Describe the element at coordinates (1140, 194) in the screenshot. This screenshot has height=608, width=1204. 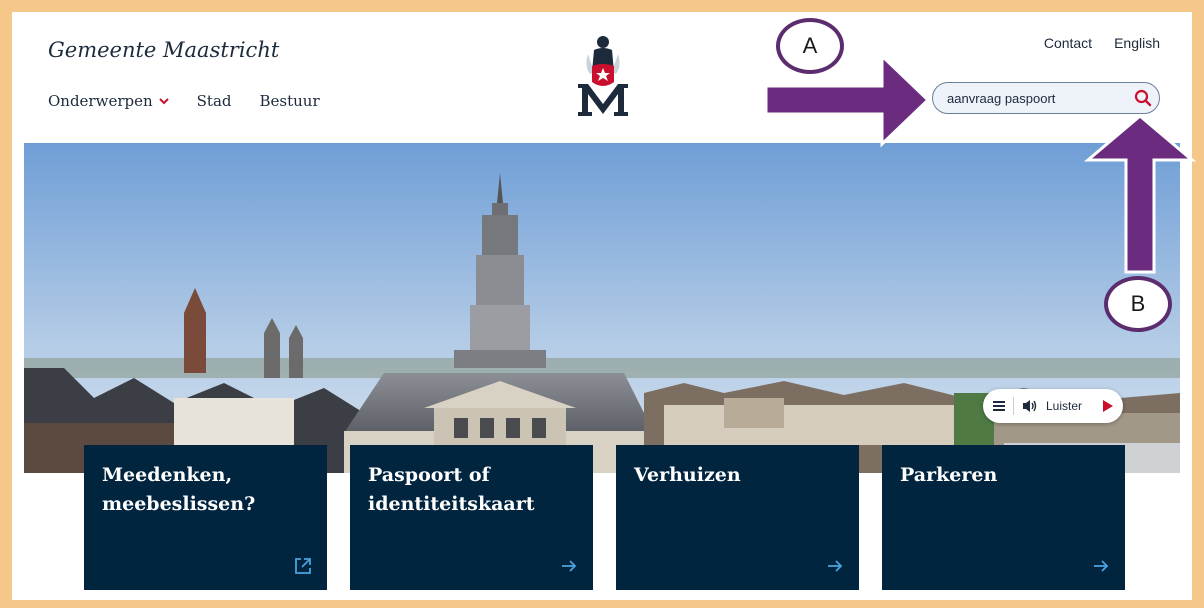
I see `annotation-arrow-b` at that location.